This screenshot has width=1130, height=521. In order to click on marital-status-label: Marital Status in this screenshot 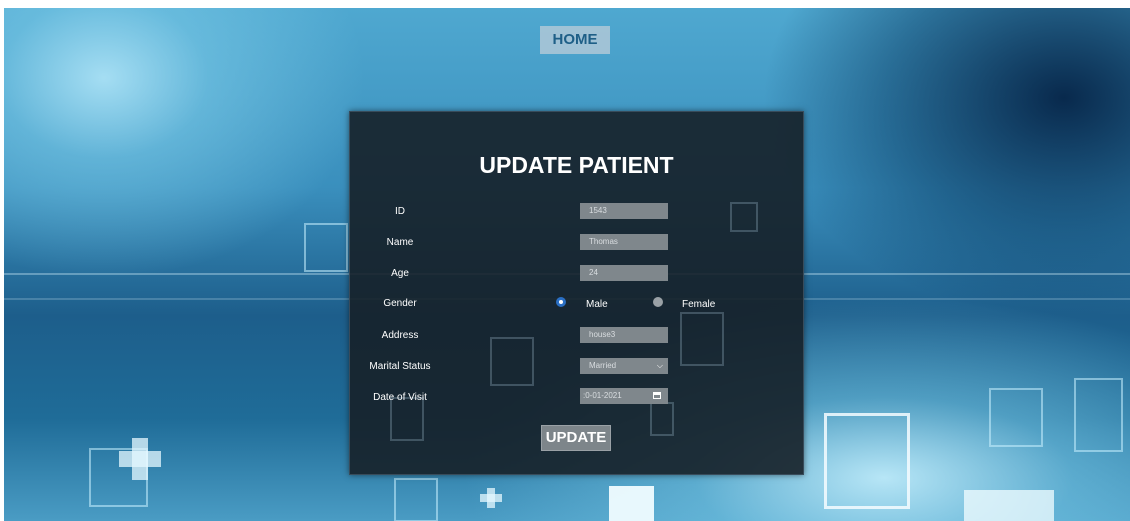, I will do `click(400, 366)`.